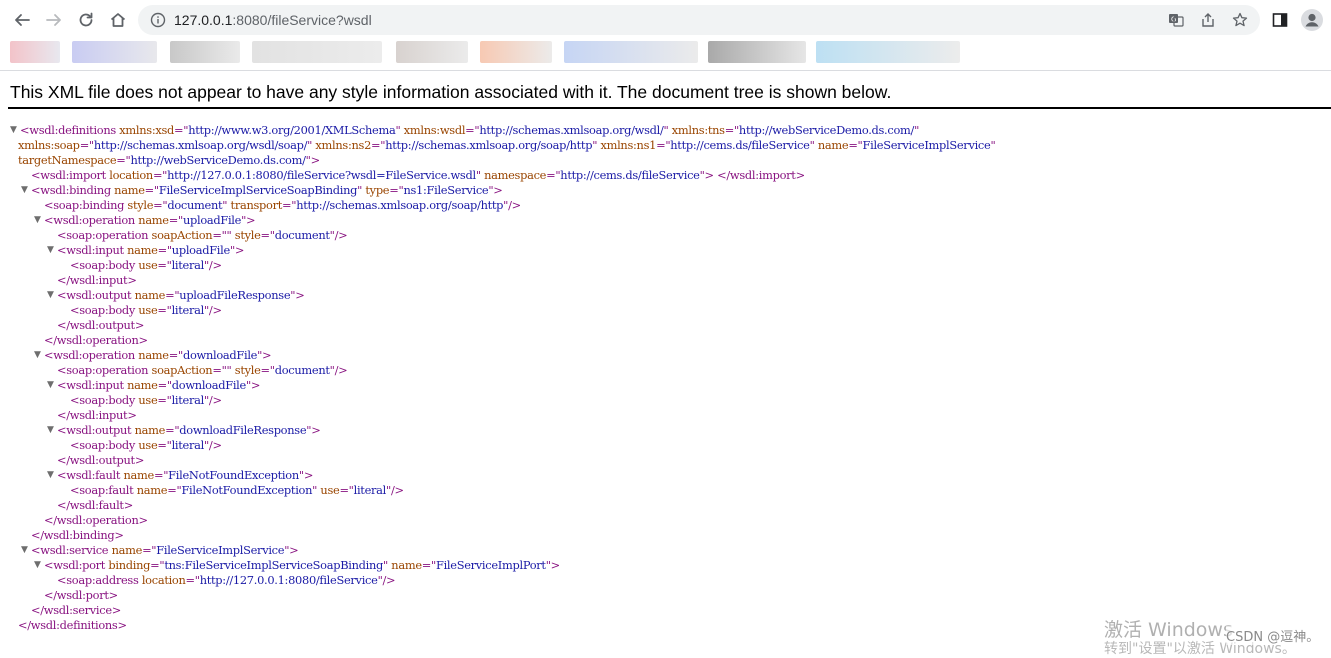 Image resolution: width=1331 pixels, height=658 pixels. What do you see at coordinates (1273, 635) in the screenshot?
I see `csdn-watermark: CSDN @逗神。` at bounding box center [1273, 635].